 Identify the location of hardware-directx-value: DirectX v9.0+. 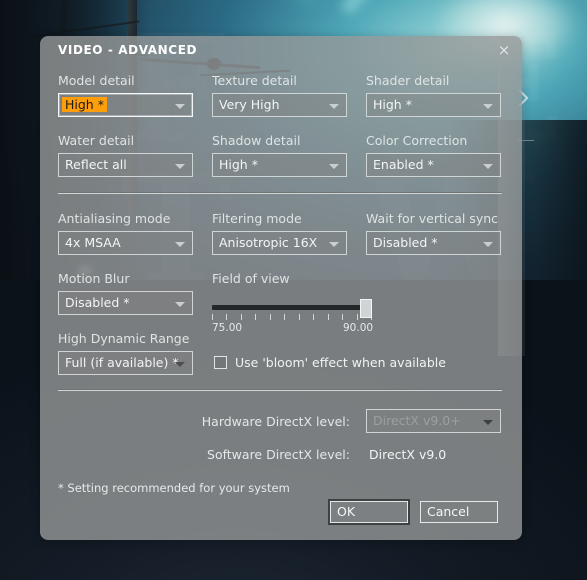
(417, 420).